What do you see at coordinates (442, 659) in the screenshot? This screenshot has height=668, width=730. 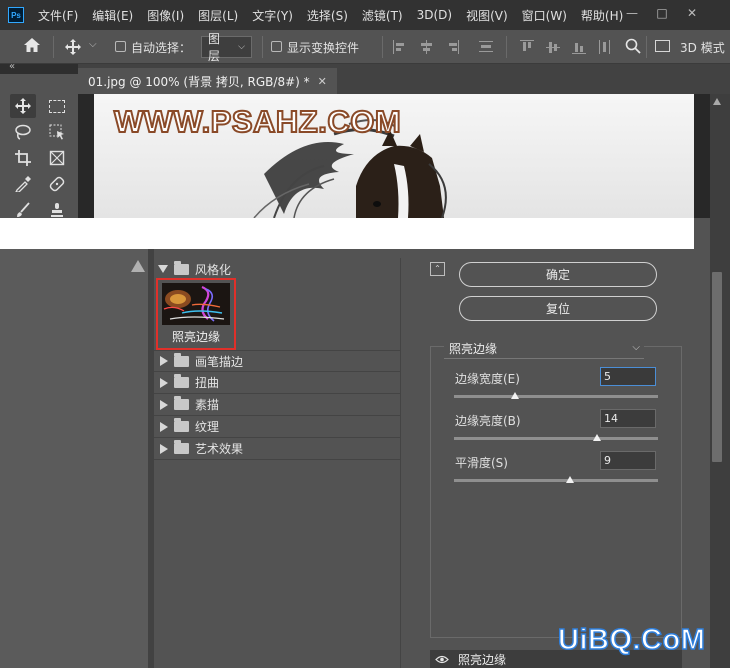 I see `eye-icon` at bounding box center [442, 659].